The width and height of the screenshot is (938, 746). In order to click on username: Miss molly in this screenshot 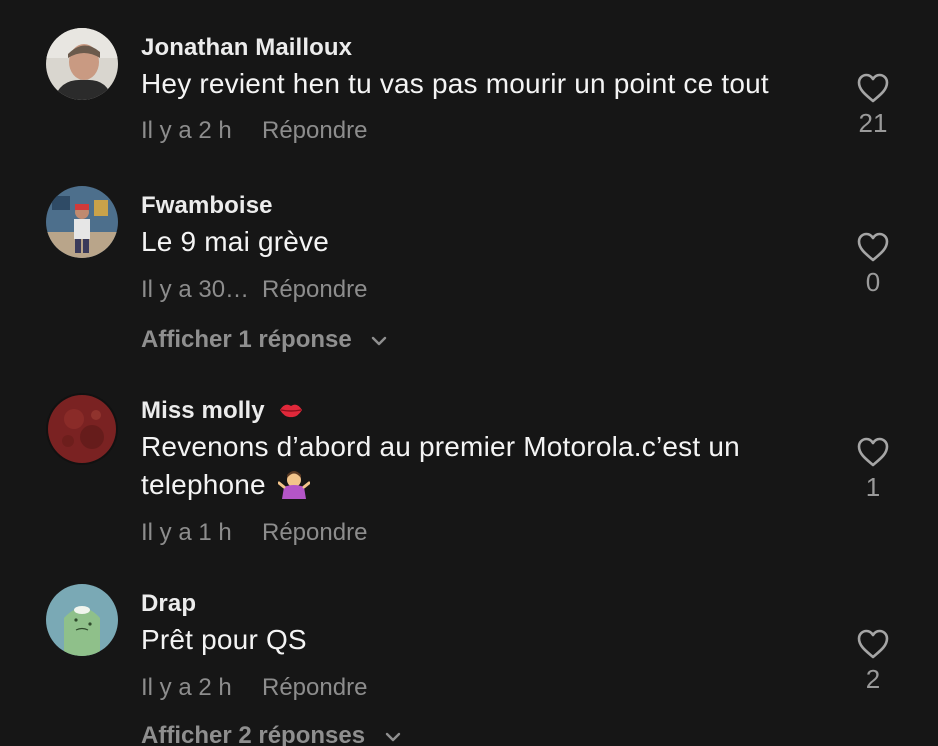, I will do `click(222, 411)`.